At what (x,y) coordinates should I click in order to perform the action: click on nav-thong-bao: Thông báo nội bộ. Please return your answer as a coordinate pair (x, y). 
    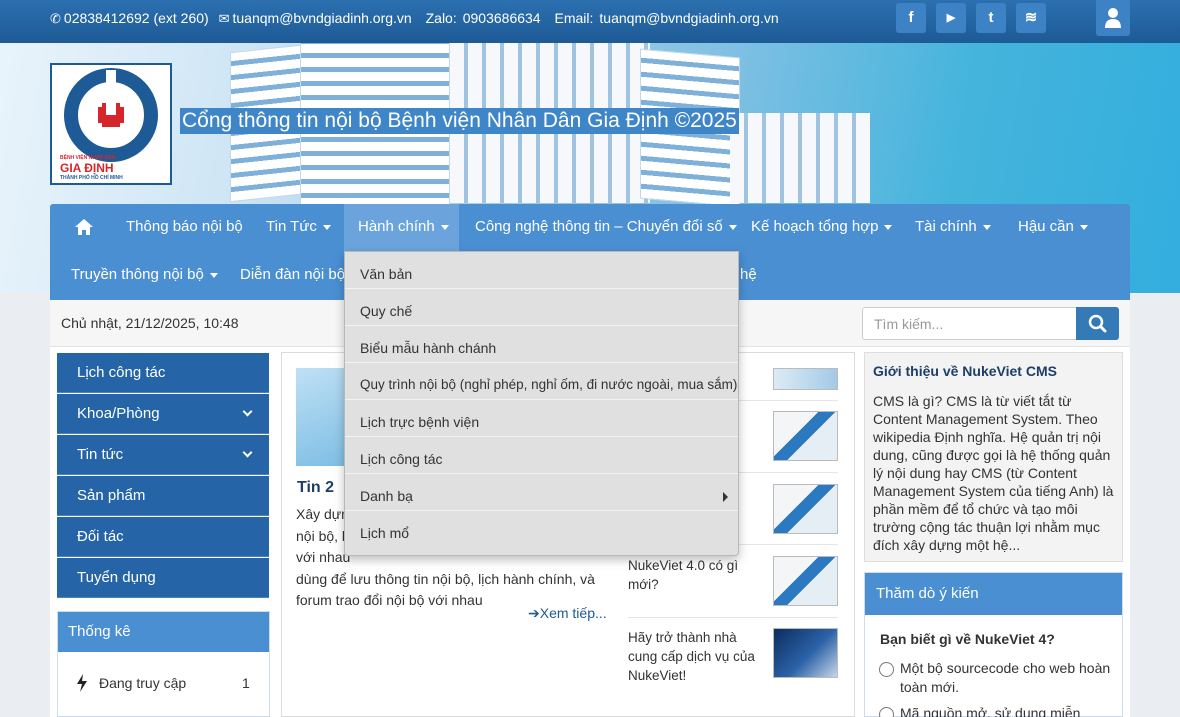
    Looking at the image, I should click on (184, 228).